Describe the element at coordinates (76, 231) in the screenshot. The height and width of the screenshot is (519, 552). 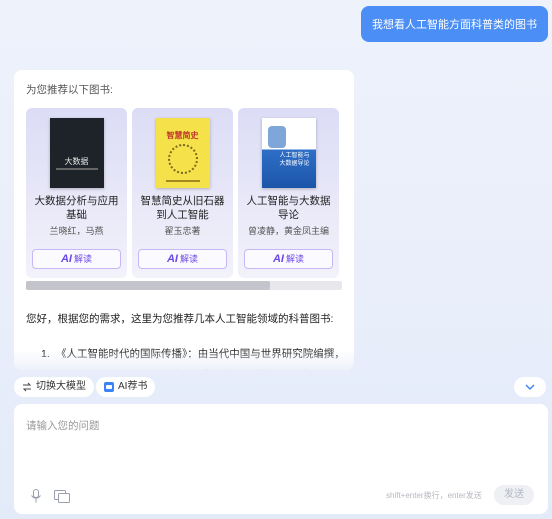
I see `book-author: 兰晓红，马燕` at that location.